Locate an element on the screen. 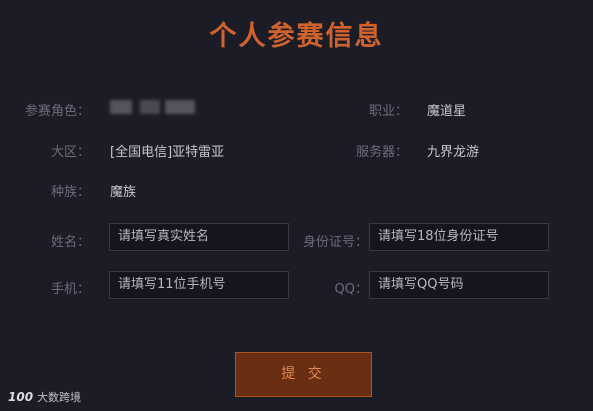 The height and width of the screenshot is (411, 593). name-input: 请填写真实姓名 is located at coordinates (199, 237).